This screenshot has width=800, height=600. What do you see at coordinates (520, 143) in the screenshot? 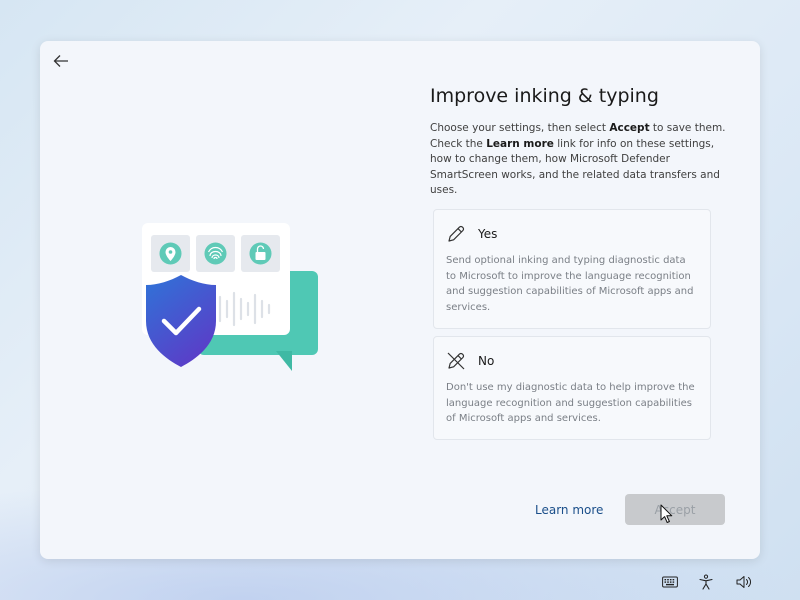
I see `learn-more-emphasis: Learn more` at bounding box center [520, 143].